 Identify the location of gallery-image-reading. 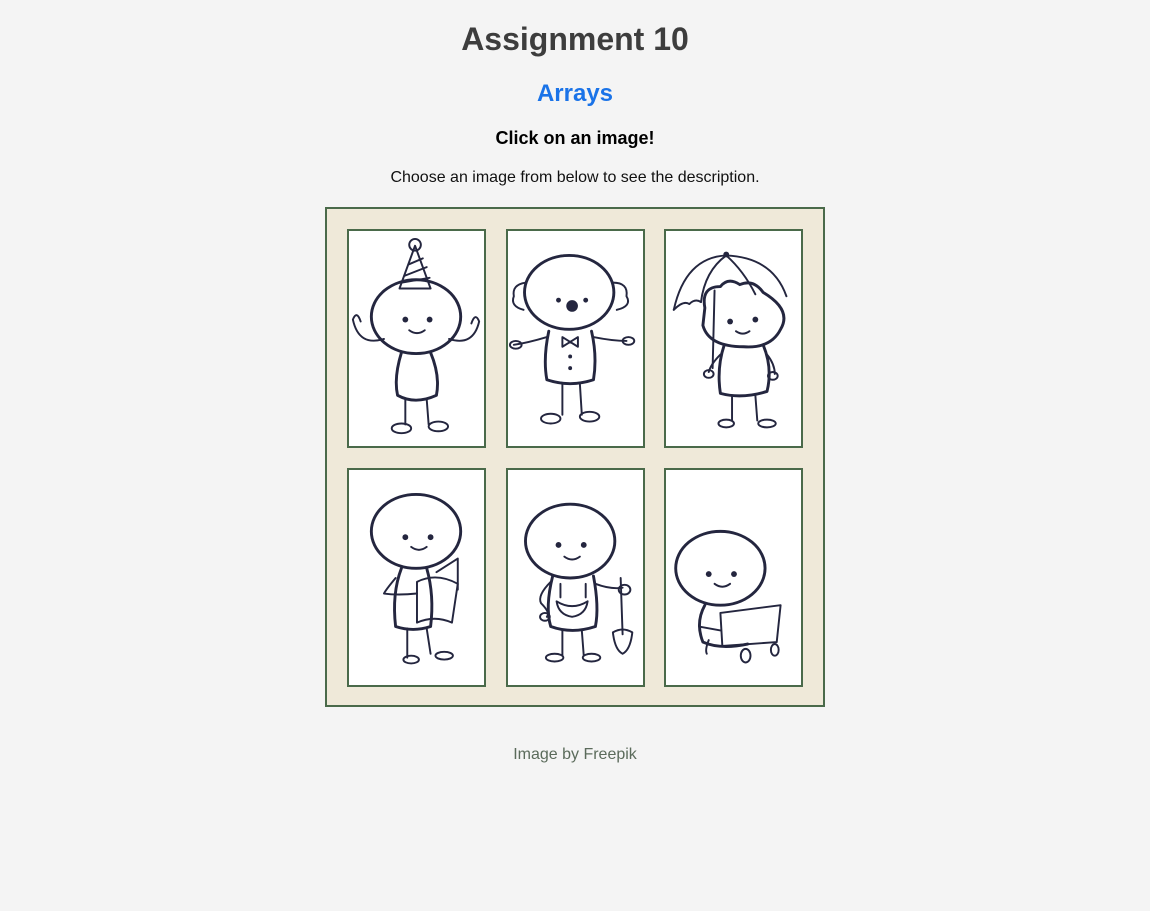
(416, 577).